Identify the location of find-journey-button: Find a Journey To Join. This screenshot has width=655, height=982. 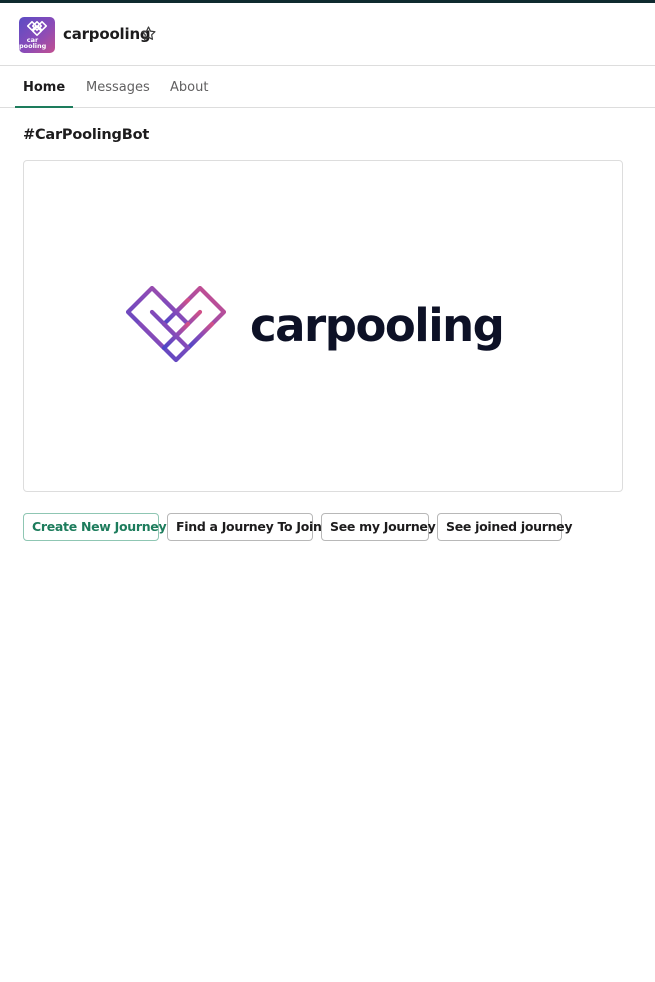
(244, 527).